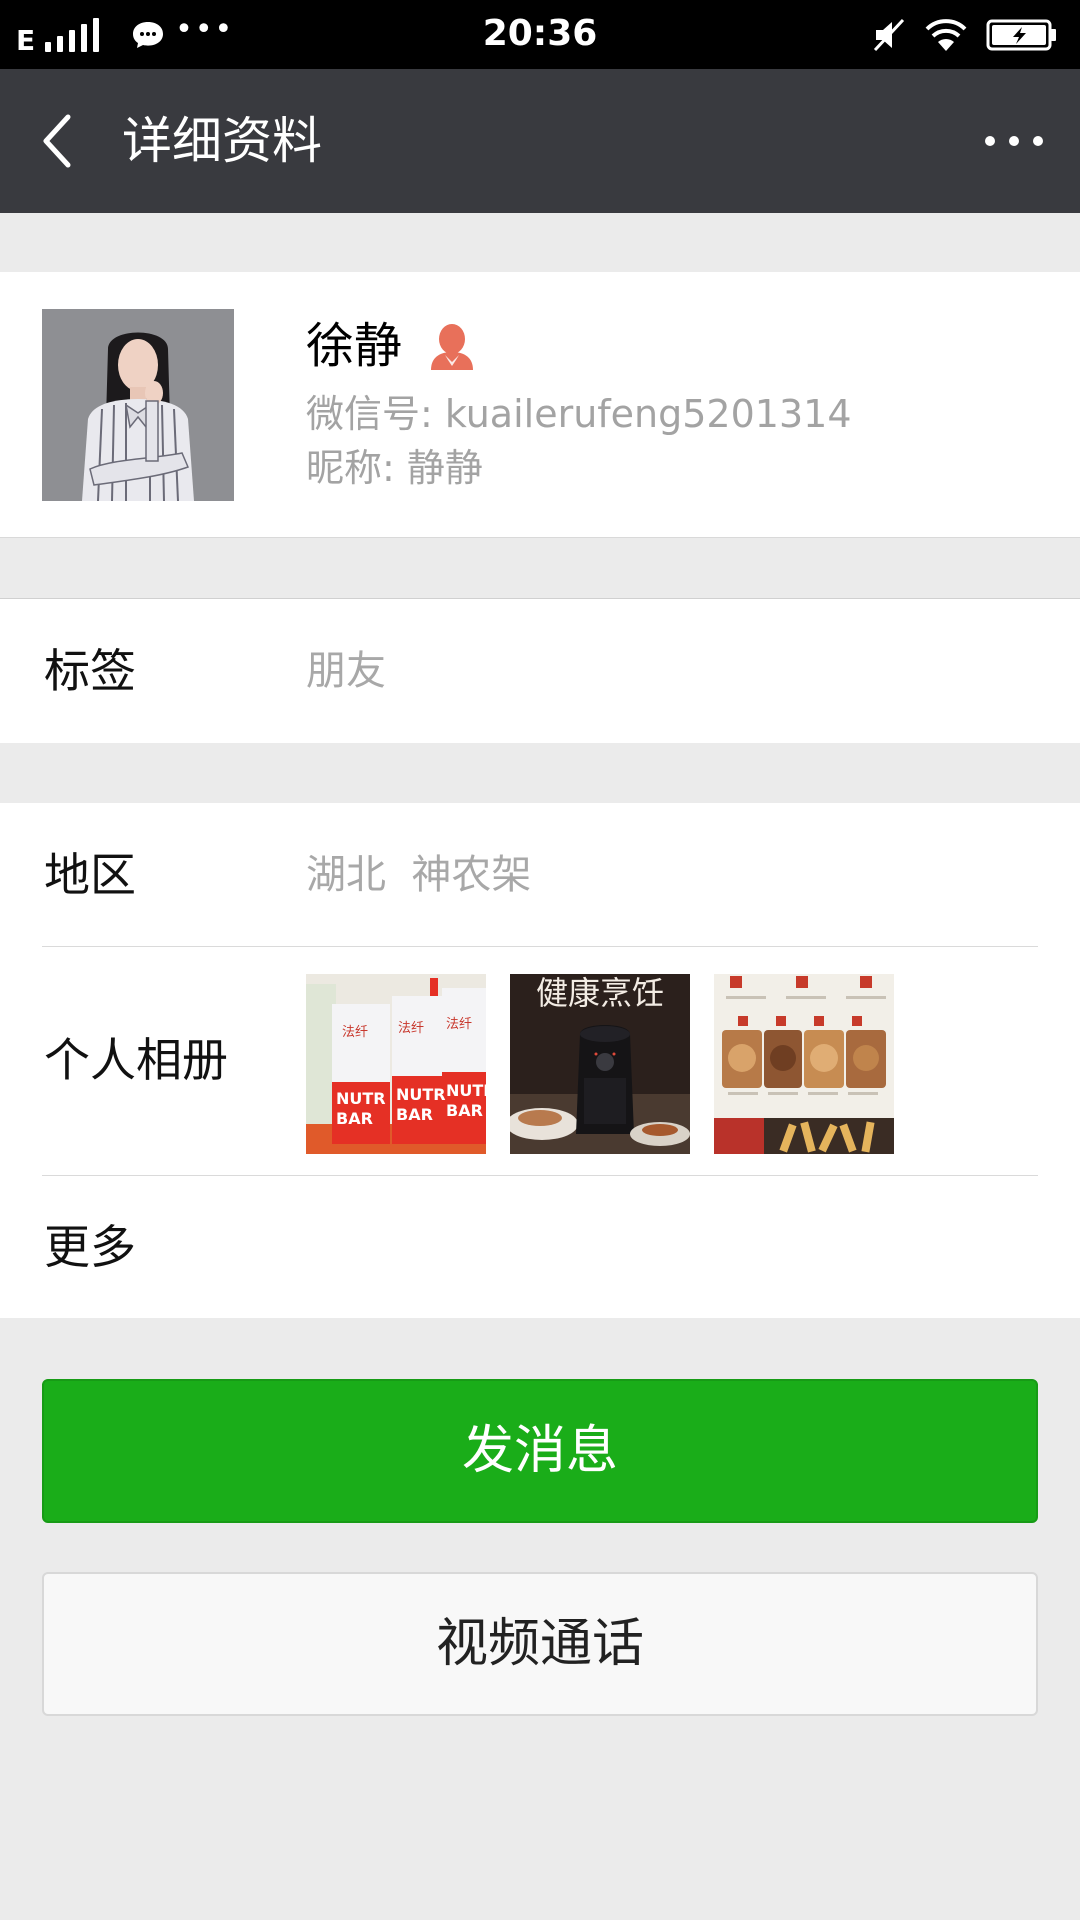  Describe the element at coordinates (346, 671) in the screenshot. I see `tags-value: 朋友` at that location.